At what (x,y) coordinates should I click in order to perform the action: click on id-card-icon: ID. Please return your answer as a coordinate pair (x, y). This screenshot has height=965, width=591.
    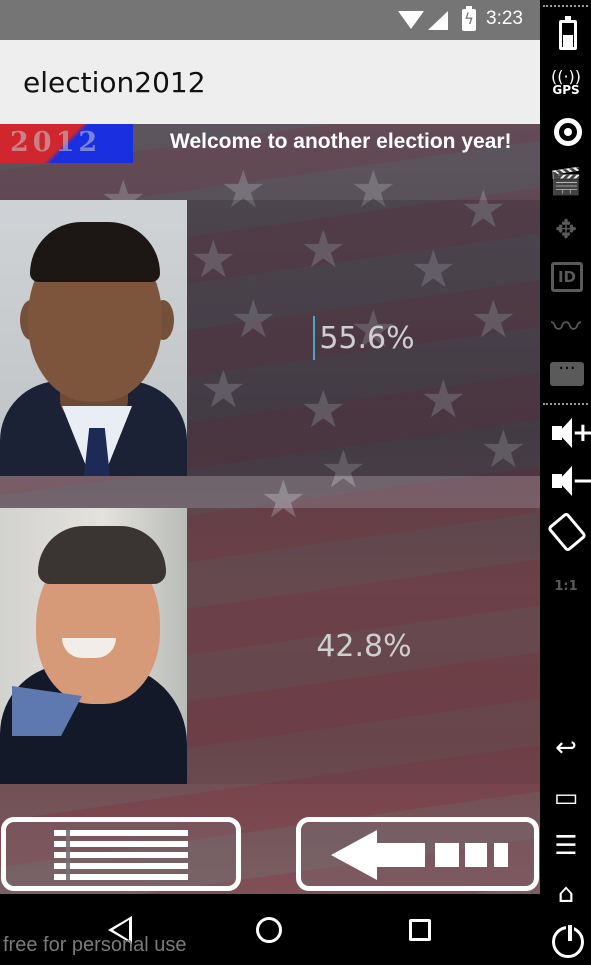
    Looking at the image, I should click on (567, 277).